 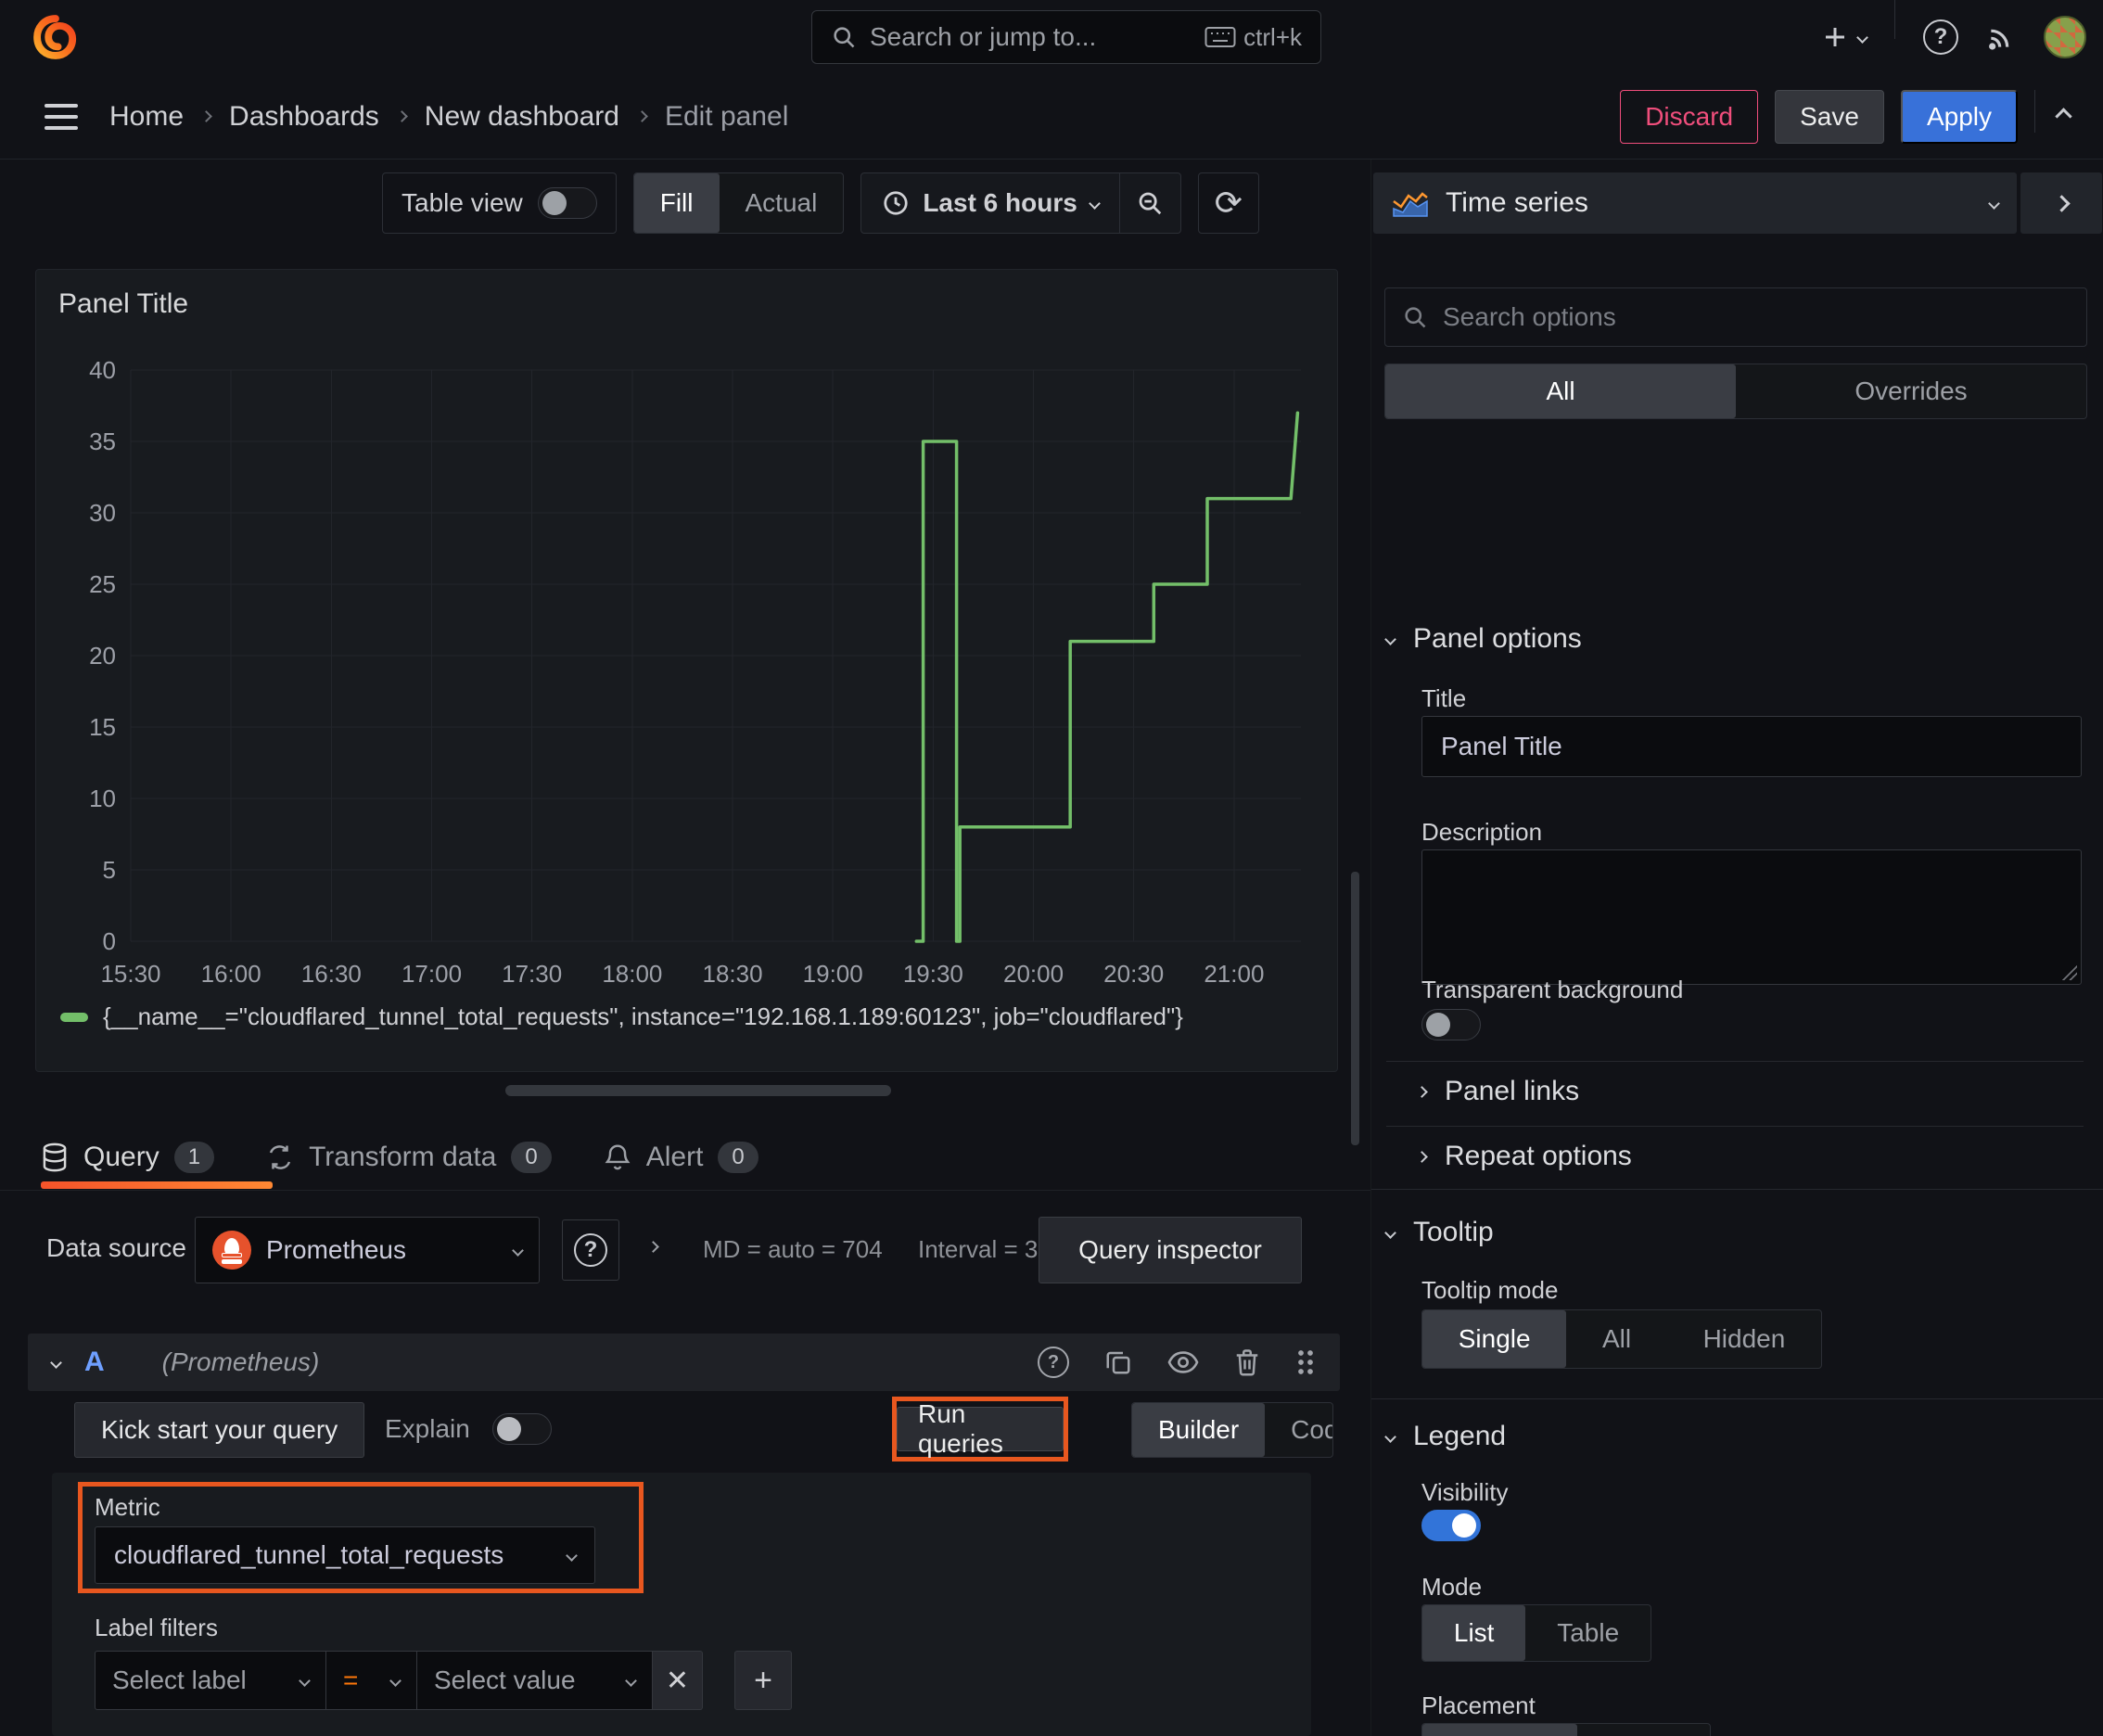 I want to click on operator-value: =, so click(x=351, y=1680).